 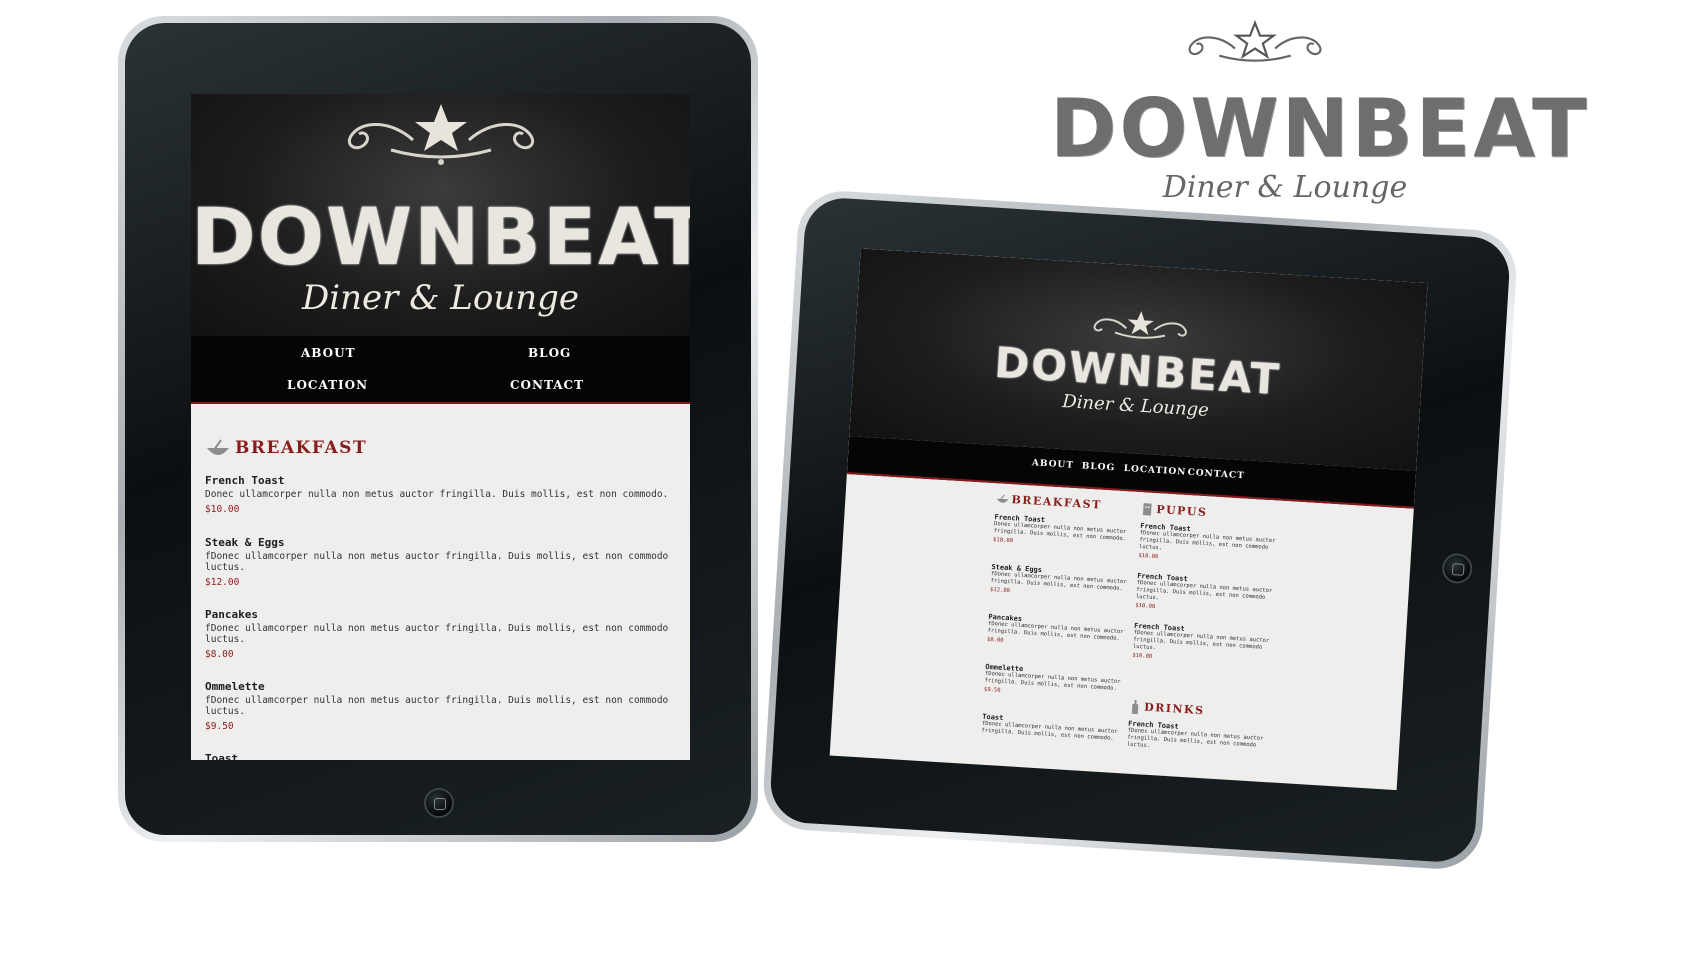 I want to click on item-name: Pancakes, so click(x=231, y=614).